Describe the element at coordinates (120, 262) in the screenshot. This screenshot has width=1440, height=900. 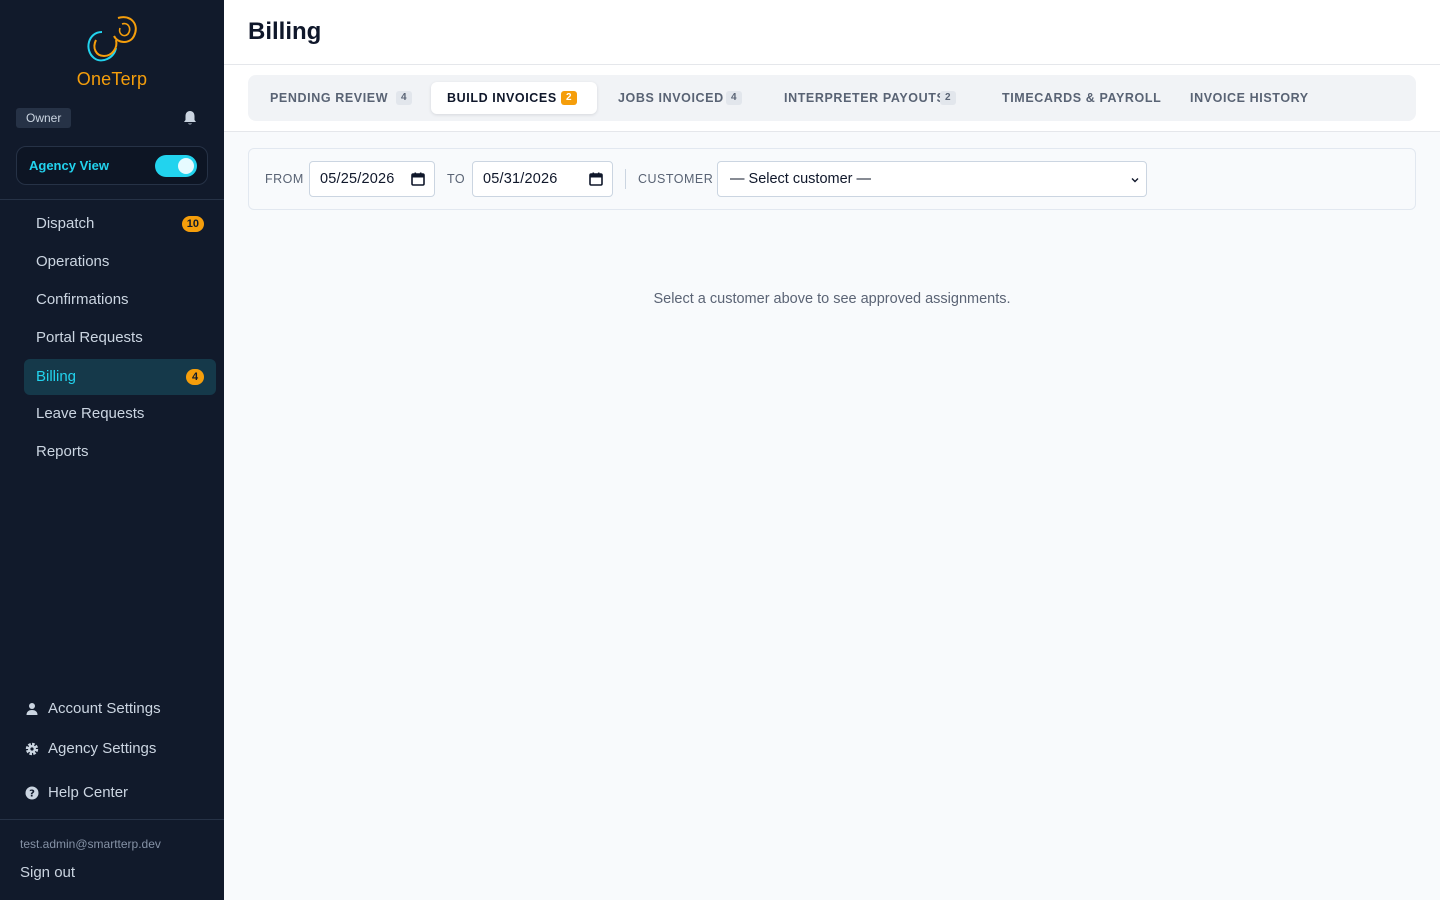
I see `sidebar-item-operations: Operations` at that location.